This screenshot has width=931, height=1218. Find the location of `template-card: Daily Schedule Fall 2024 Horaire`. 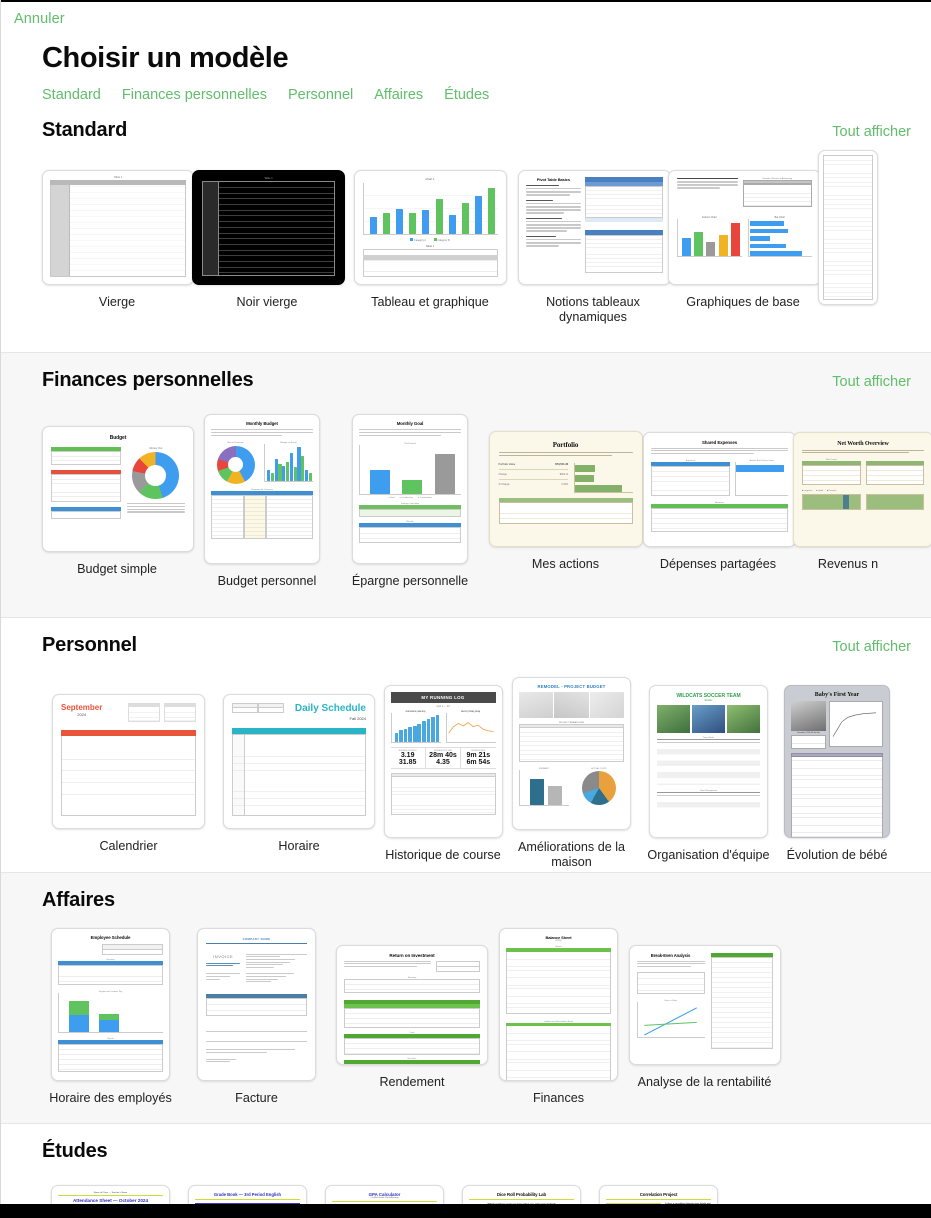

template-card: Daily Schedule Fall 2024 Horaire is located at coordinates (299, 773).